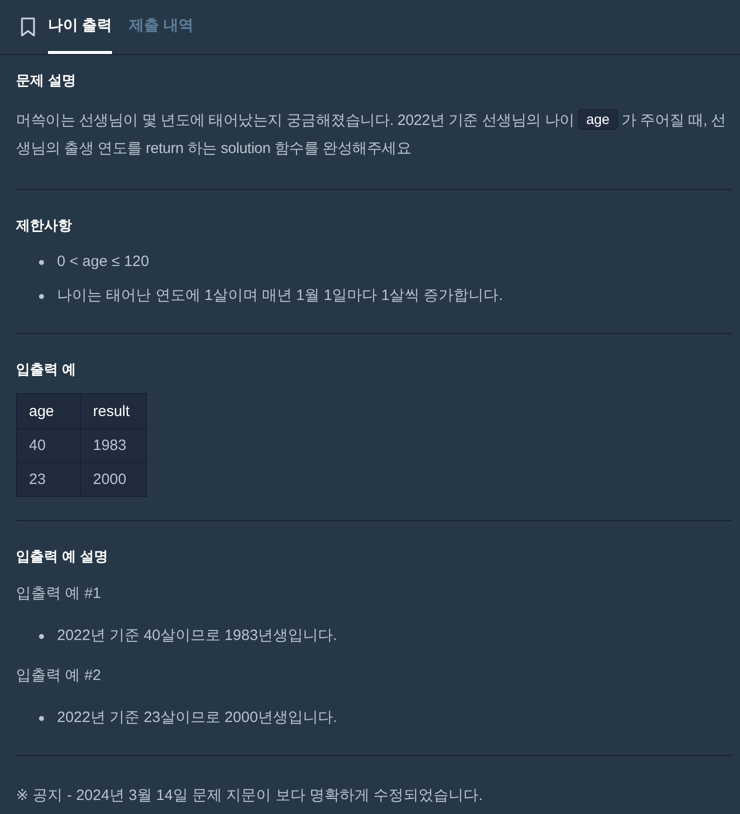 The width and height of the screenshot is (740, 814). I want to click on paragraph: 입출력 예 #2, so click(59, 676).